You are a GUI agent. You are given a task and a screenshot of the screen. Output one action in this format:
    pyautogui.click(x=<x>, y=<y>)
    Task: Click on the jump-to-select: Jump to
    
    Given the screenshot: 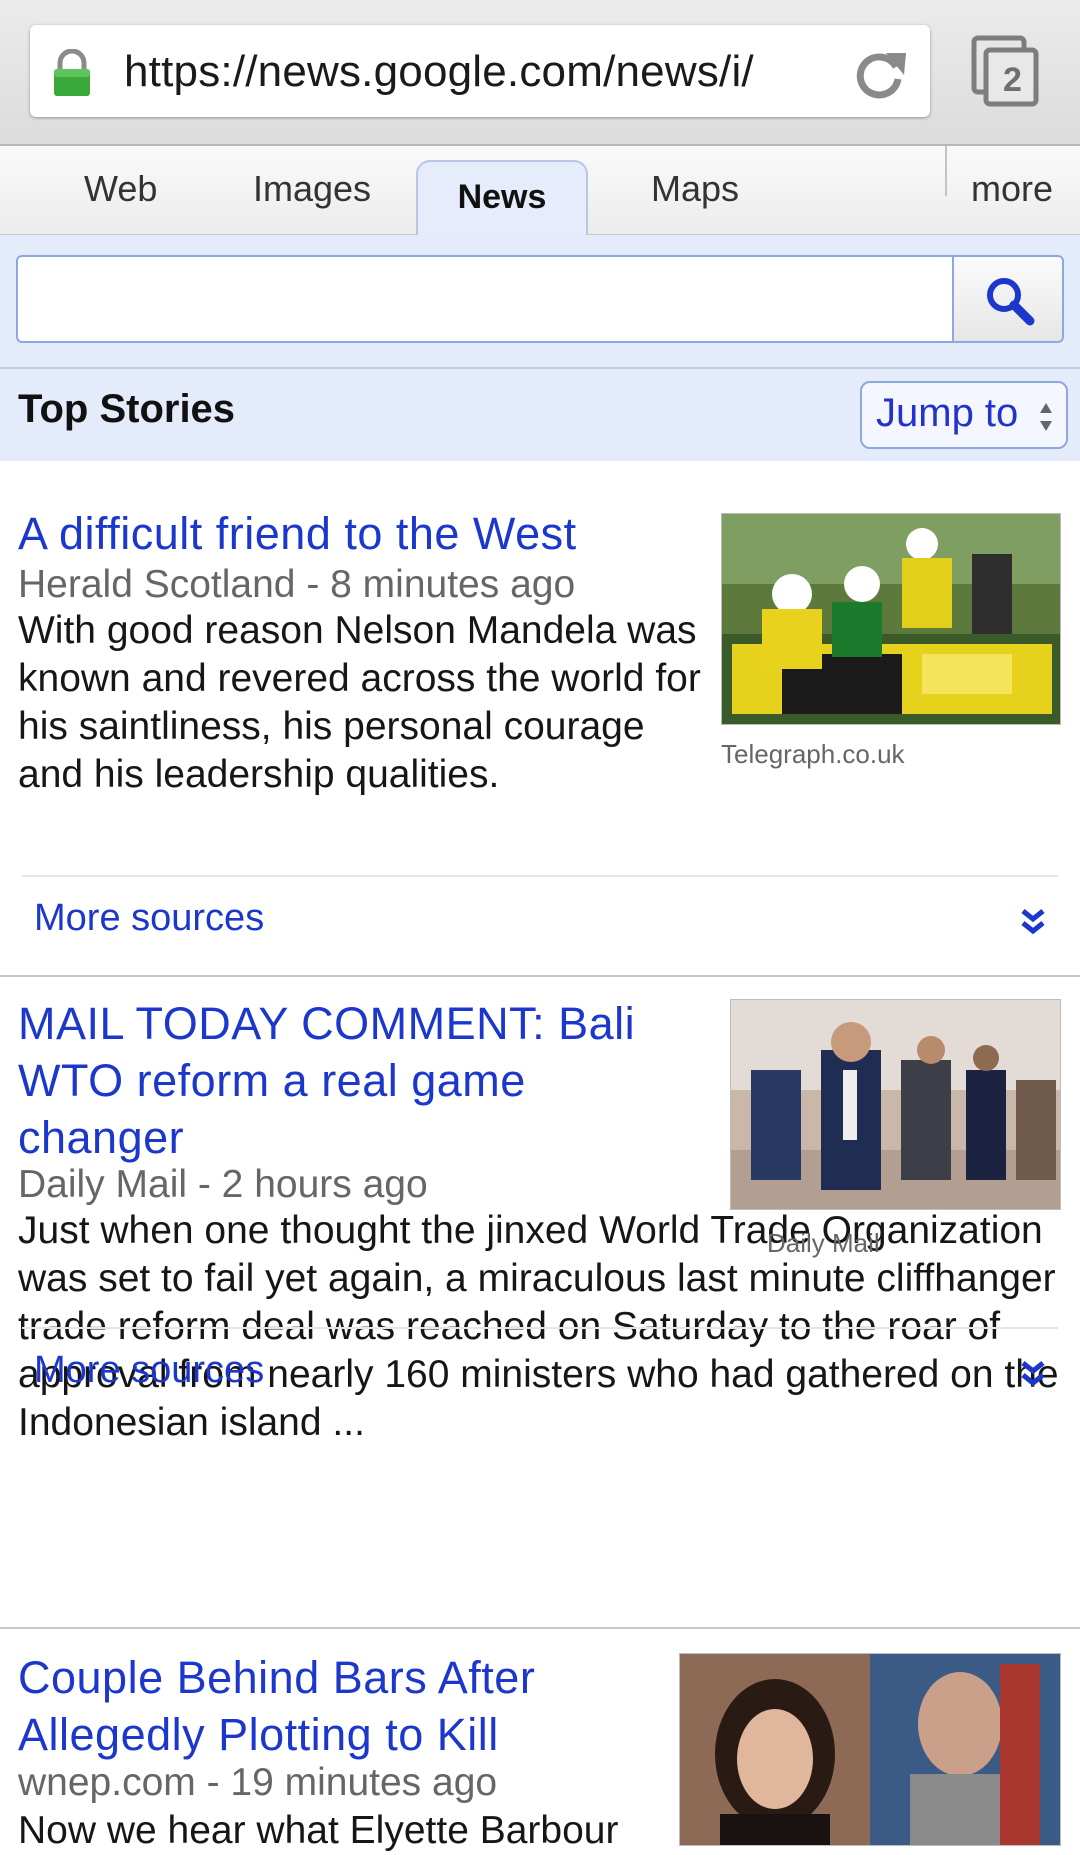 What is the action you would take?
    pyautogui.click(x=964, y=415)
    